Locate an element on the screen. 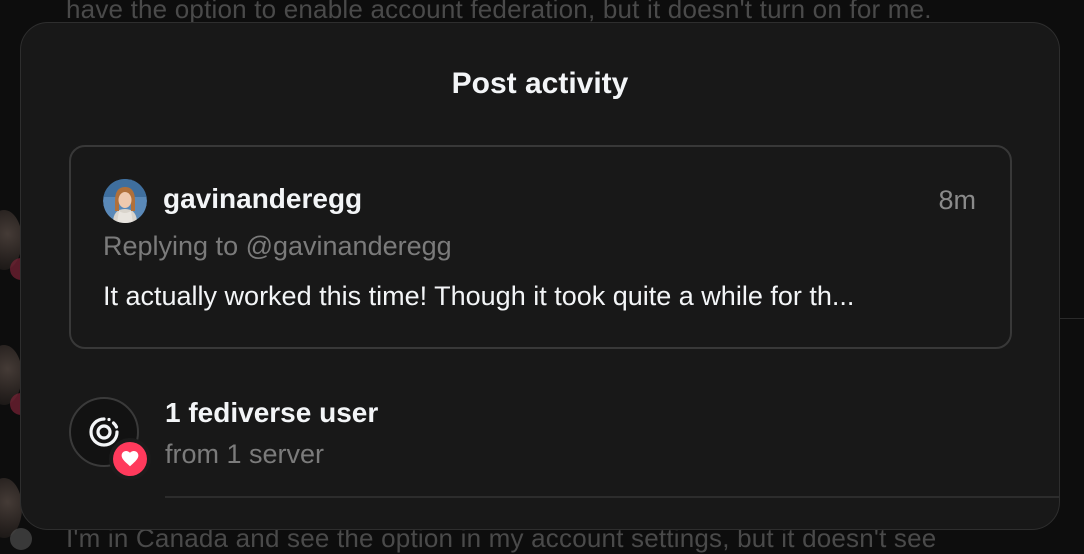  sheet-title: Post activity is located at coordinates (540, 83).